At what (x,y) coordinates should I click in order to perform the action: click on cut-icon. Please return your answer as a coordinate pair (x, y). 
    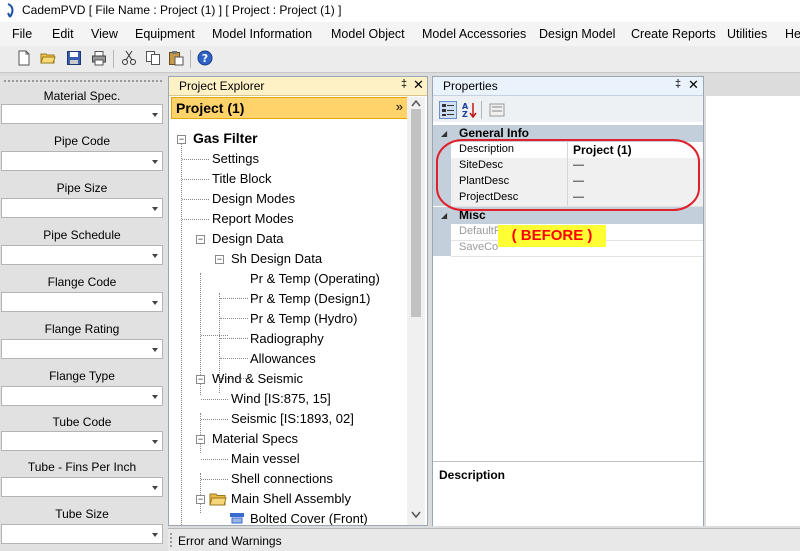
    Looking at the image, I should click on (129, 58).